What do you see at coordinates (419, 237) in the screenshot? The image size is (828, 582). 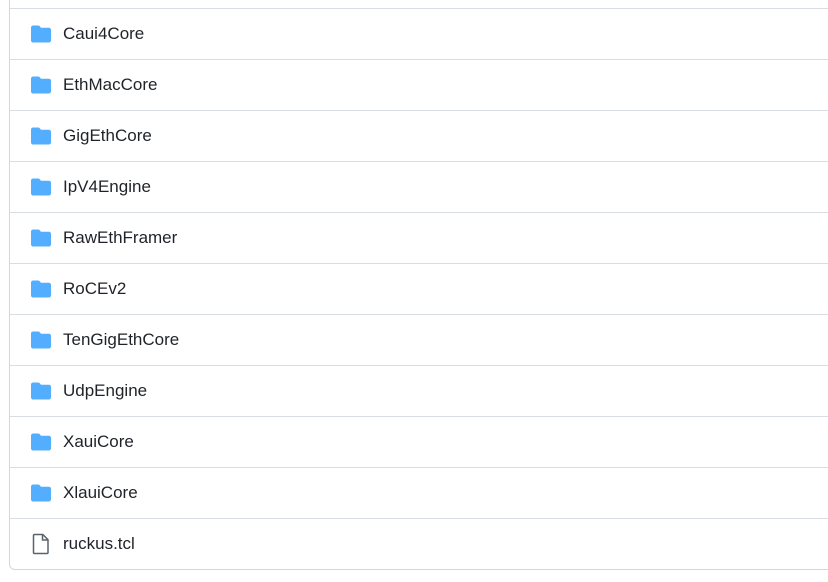 I see `list-item-rawethframer: RawEthFramer` at bounding box center [419, 237].